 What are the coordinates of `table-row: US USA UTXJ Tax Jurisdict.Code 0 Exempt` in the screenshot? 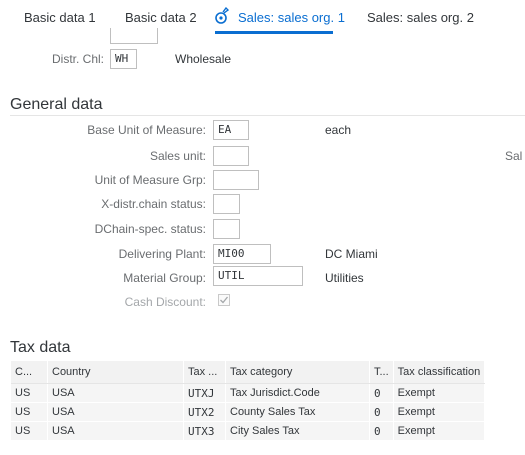 It's located at (248, 393).